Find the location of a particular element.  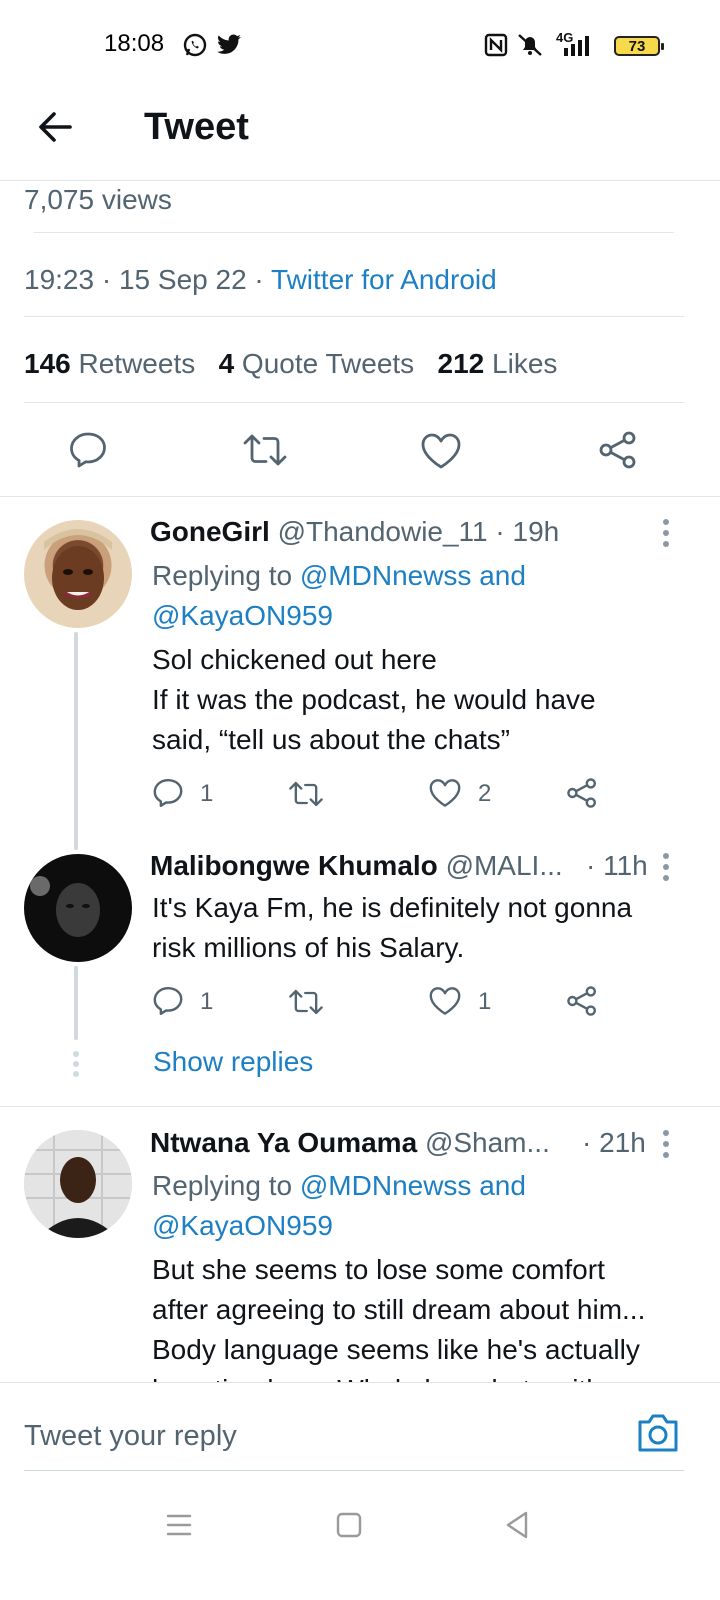

reply-text-line: Sol chickened out here is located at coordinates (294, 659).